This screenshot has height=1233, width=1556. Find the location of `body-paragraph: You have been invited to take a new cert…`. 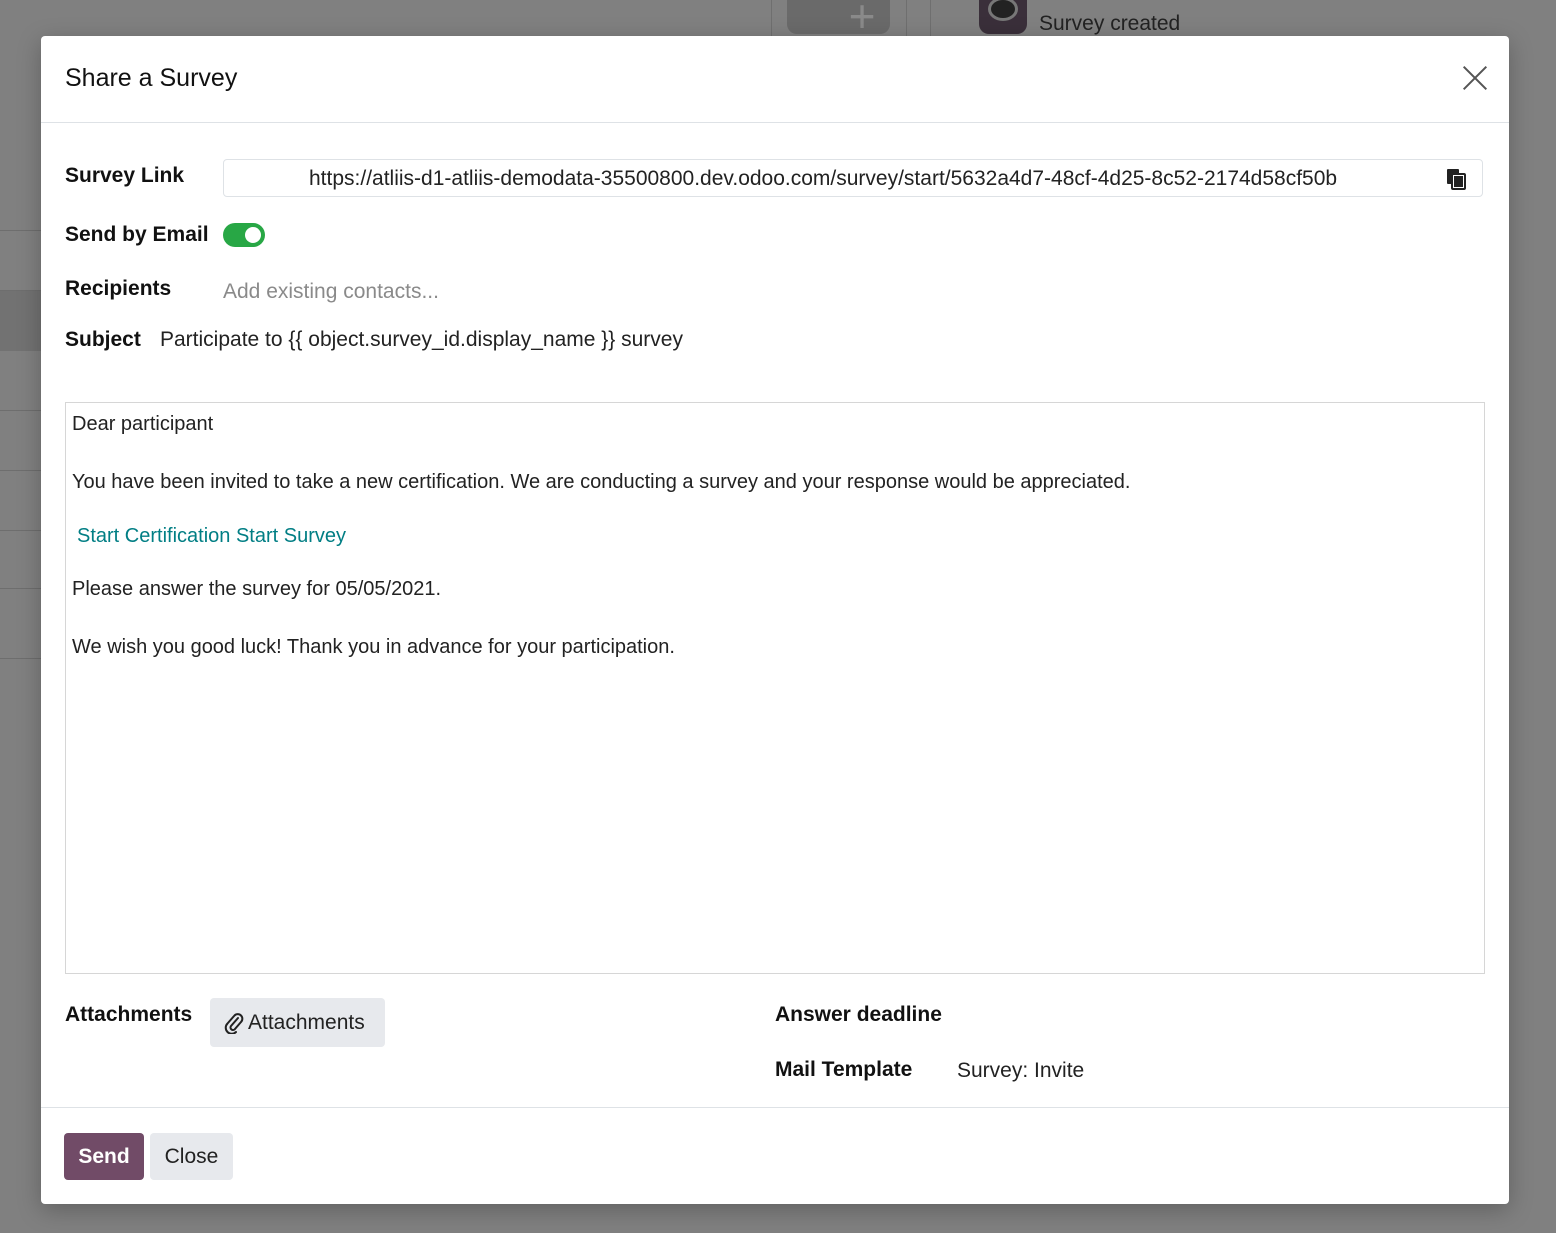

body-paragraph: You have been invited to take a new cert… is located at coordinates (601, 482).